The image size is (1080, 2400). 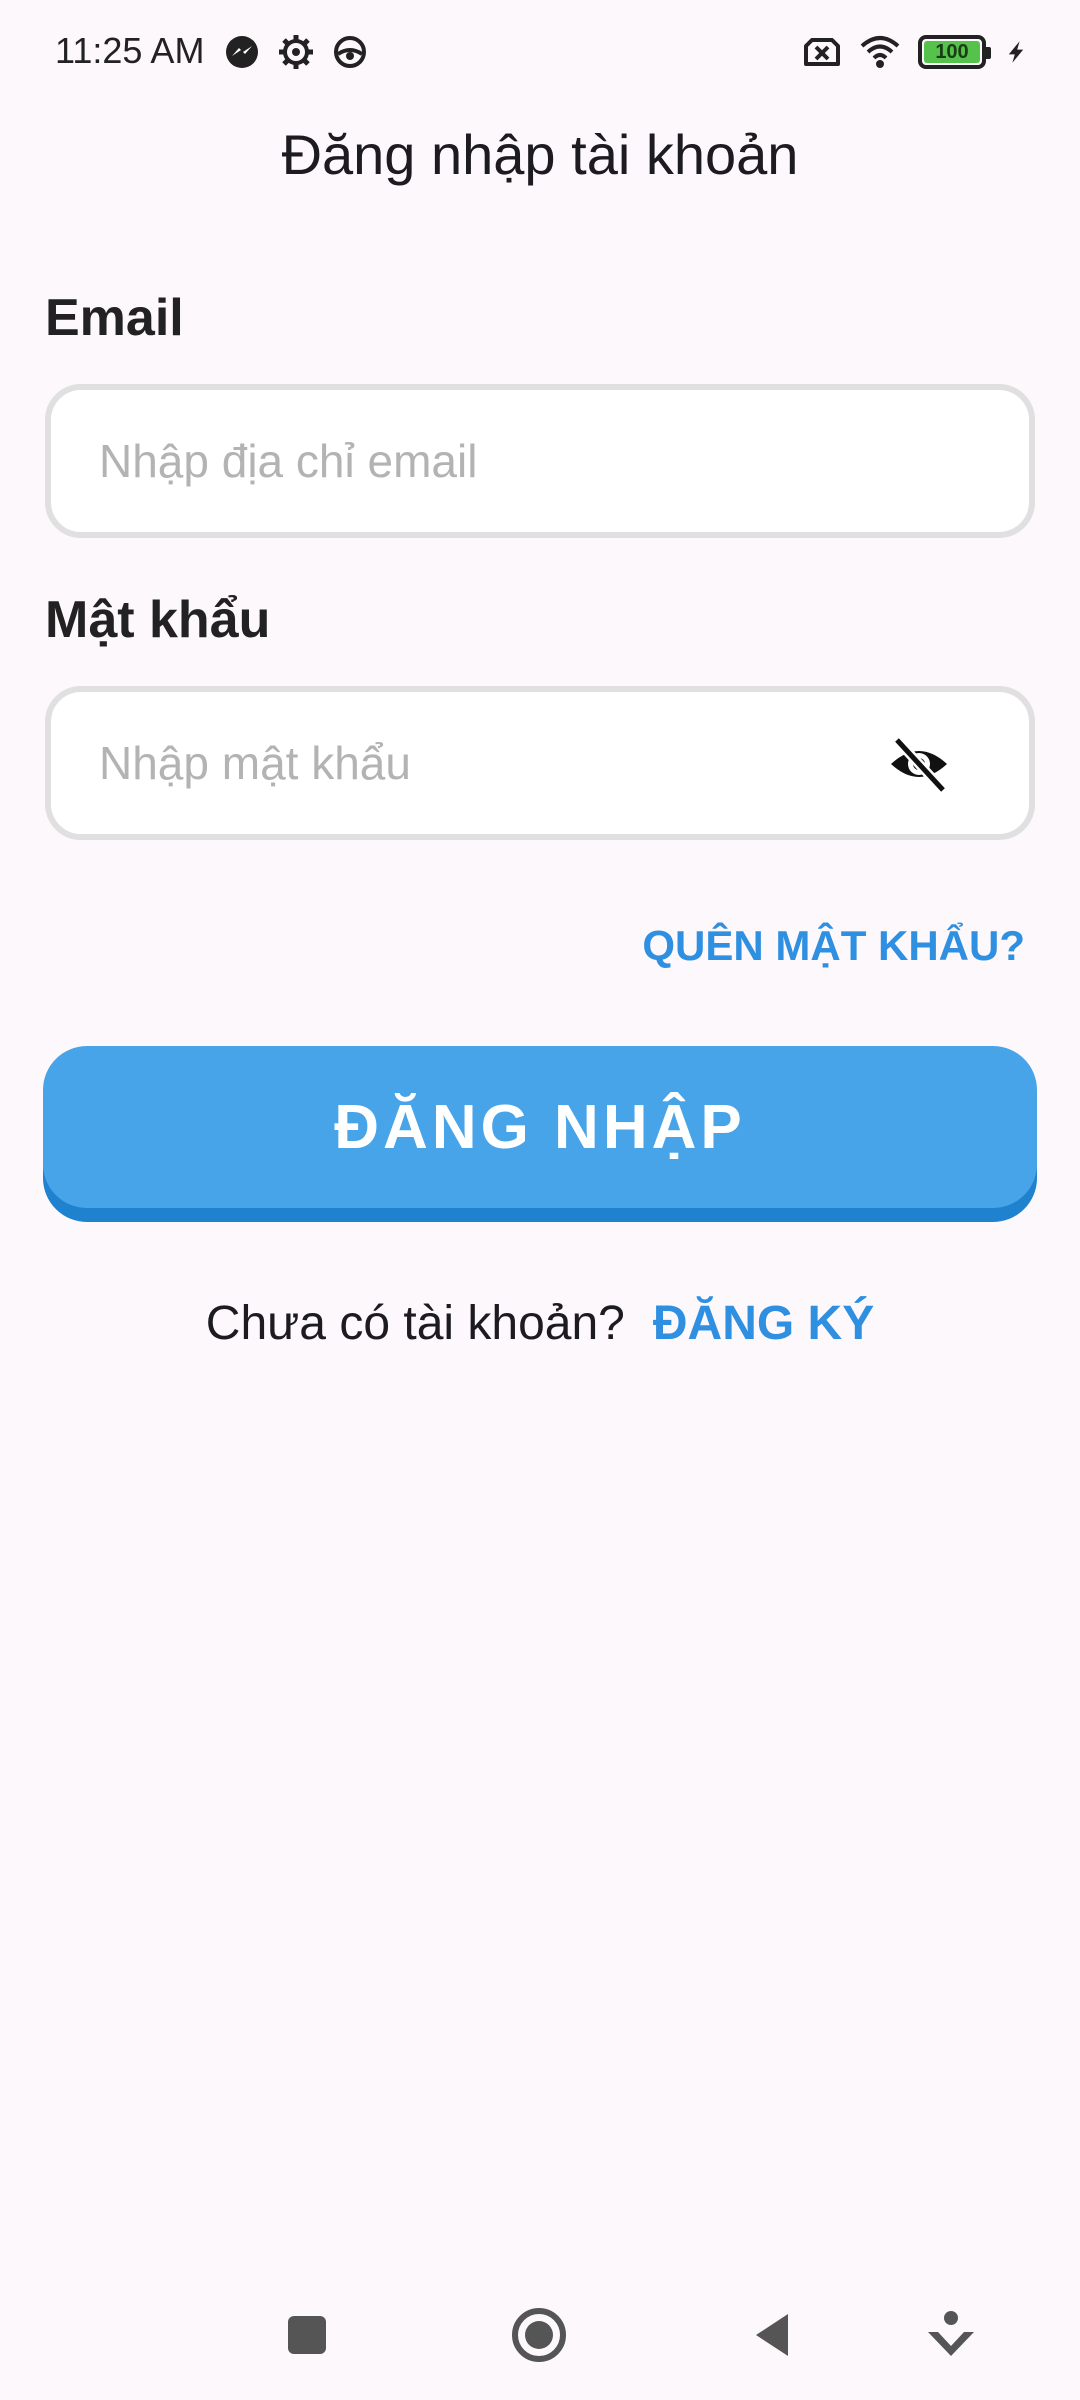 I want to click on register-prompt: Chưa có tài khoản?, so click(x=415, y=1323).